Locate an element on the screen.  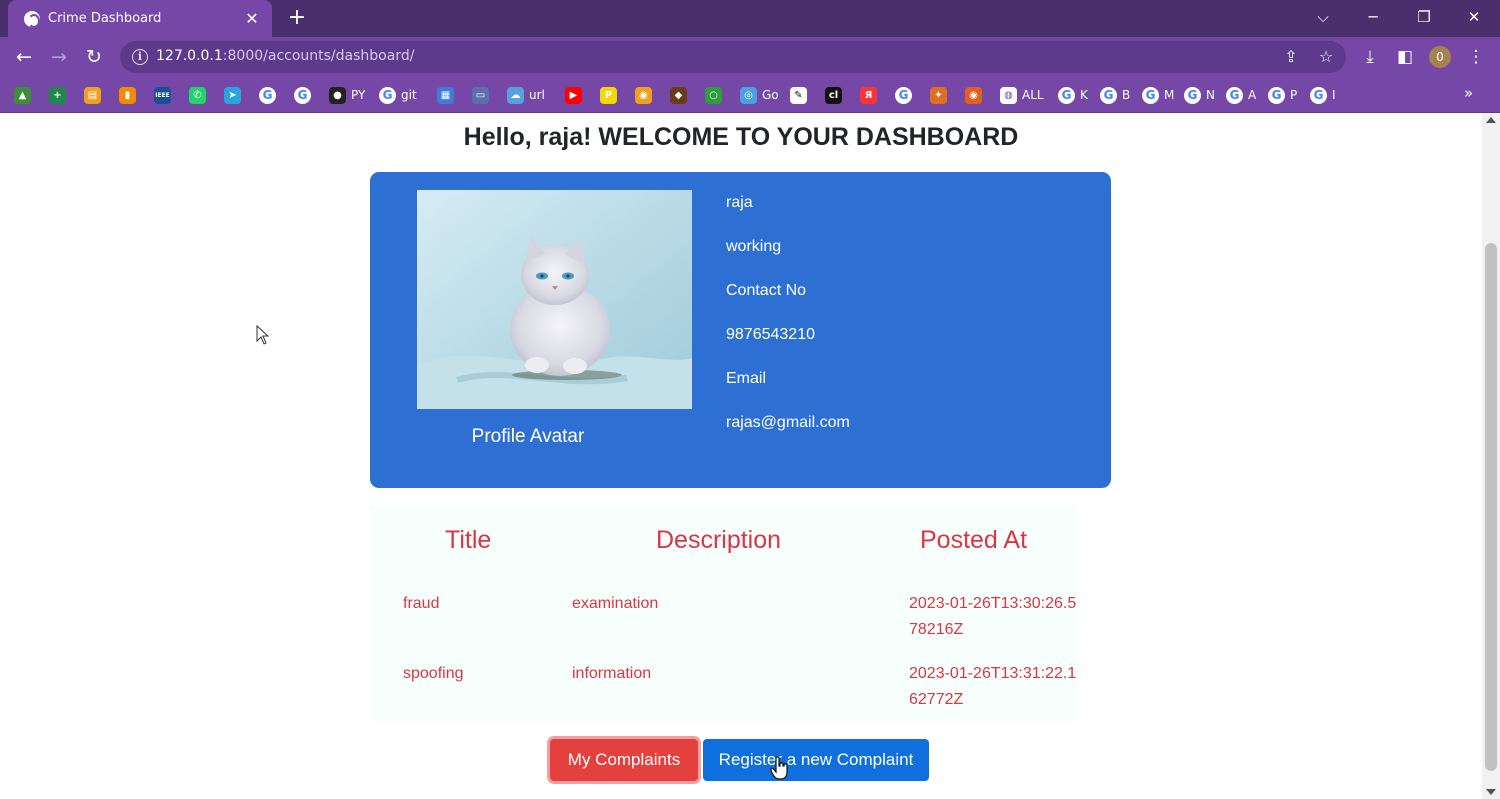
bookmark-item: cl is located at coordinates (833, 95).